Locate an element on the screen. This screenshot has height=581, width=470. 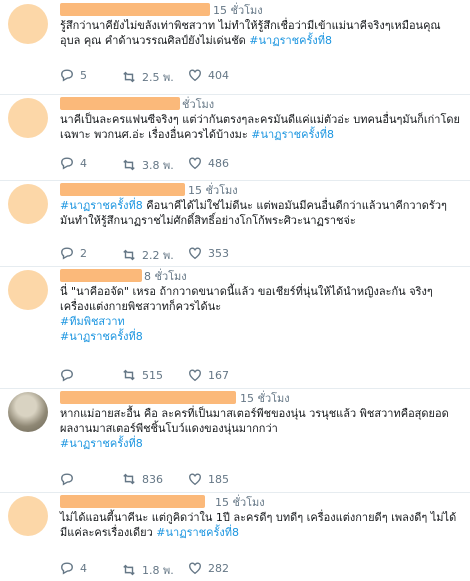
like-button: 185 is located at coordinates (208, 479).